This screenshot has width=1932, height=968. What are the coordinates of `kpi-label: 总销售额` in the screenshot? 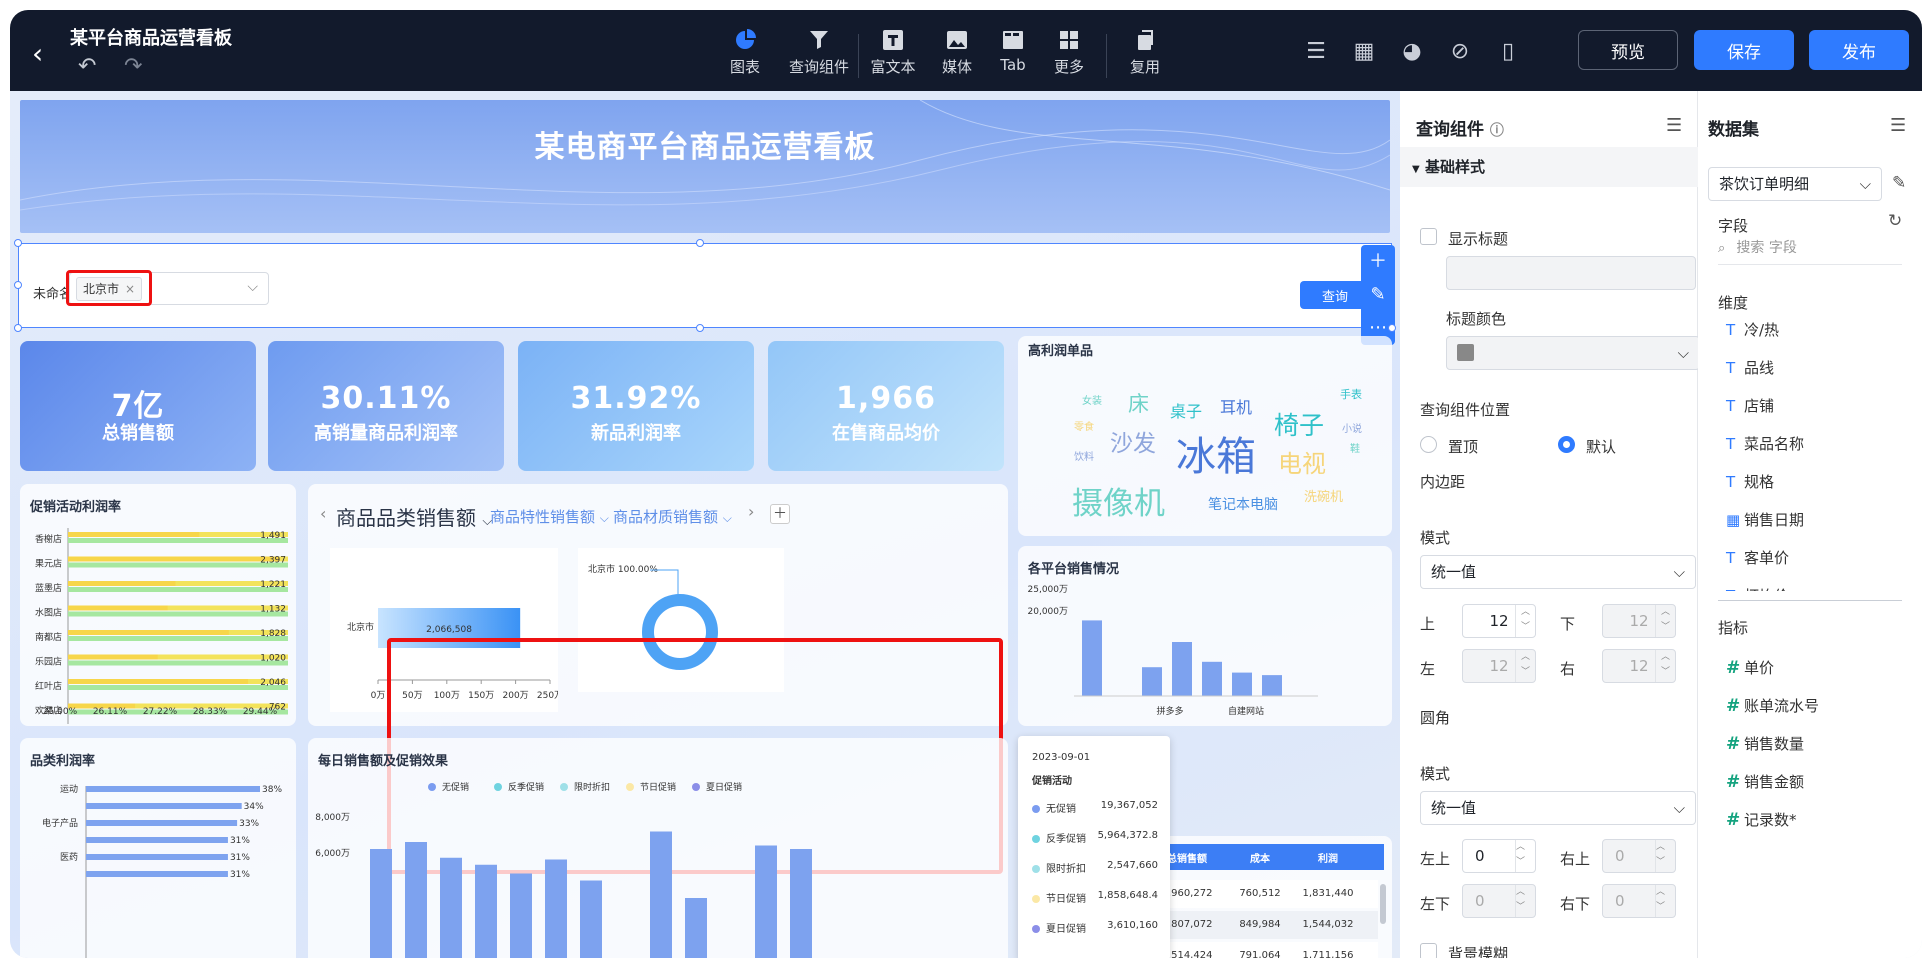 It's located at (138, 433).